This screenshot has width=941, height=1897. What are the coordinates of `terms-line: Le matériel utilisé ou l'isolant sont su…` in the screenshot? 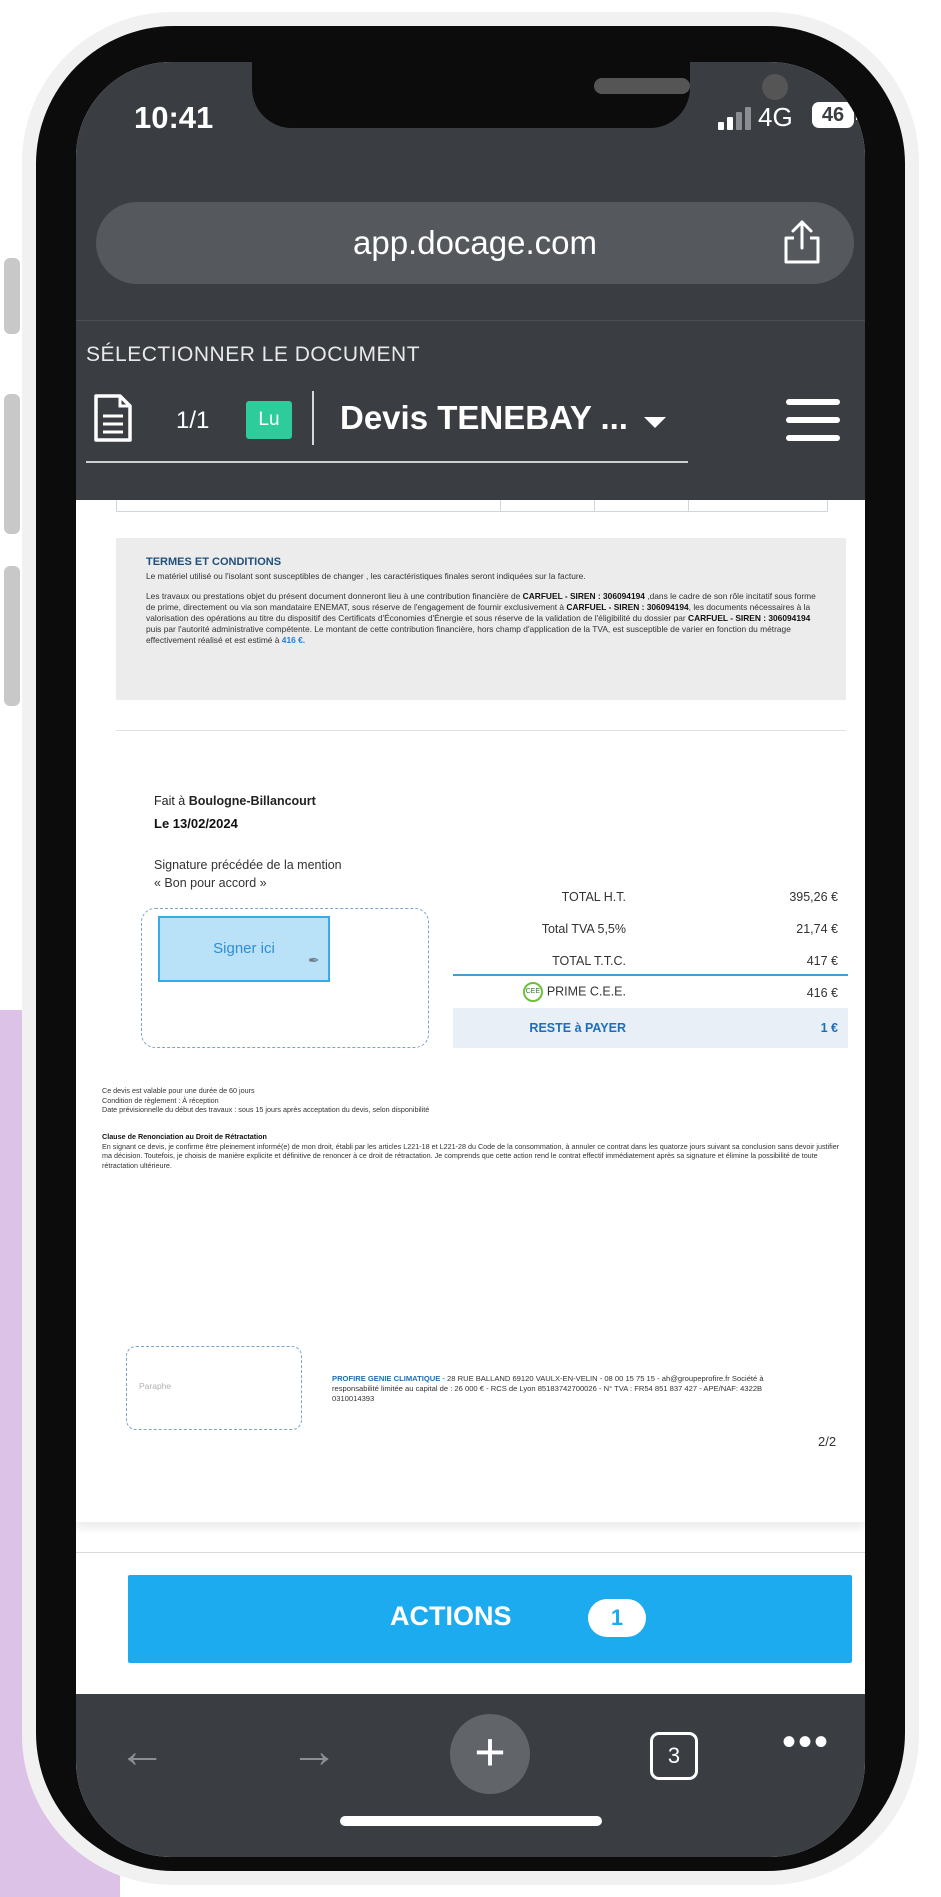 It's located at (366, 576).